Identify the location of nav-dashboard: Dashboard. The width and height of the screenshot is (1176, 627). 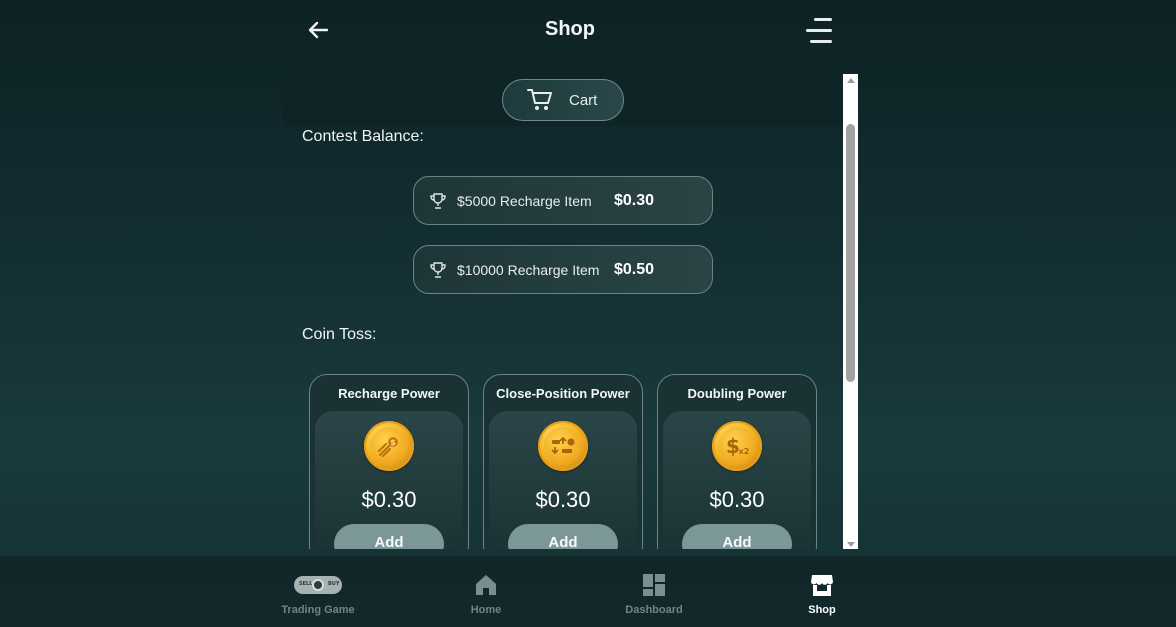
(654, 594).